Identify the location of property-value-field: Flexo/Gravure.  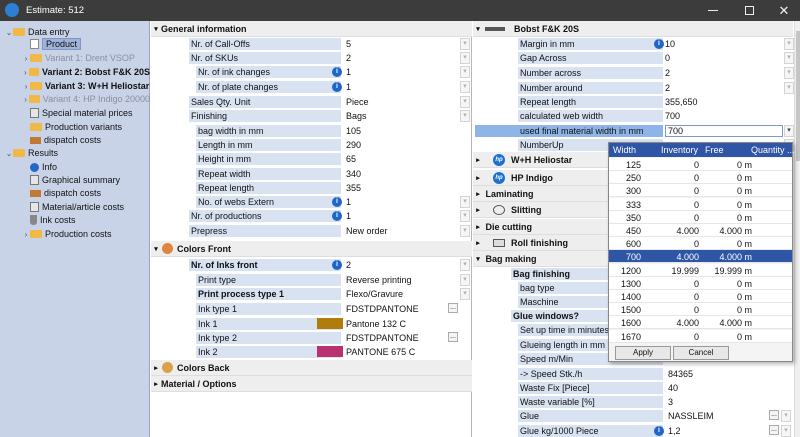
(396, 294).